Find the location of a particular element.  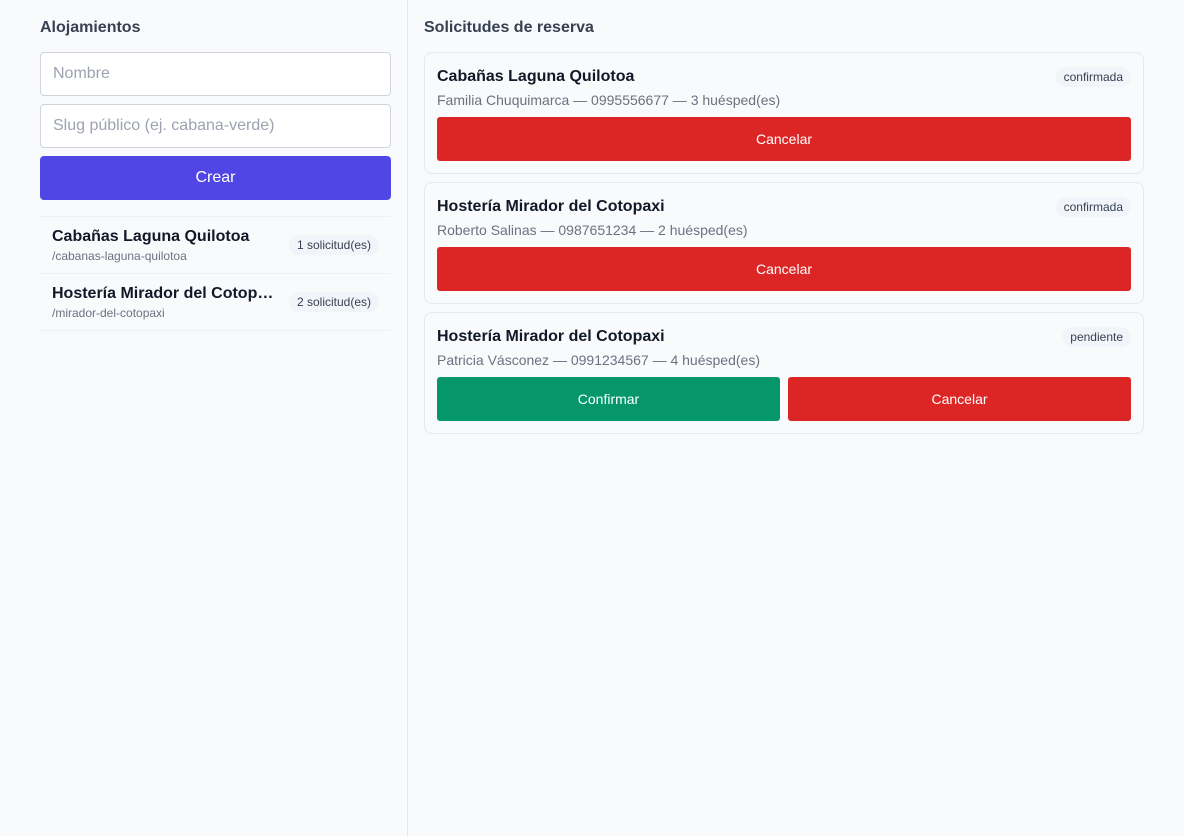

request-card-header: Cabañas Laguna Quilotoa confirmada is located at coordinates (784, 77).